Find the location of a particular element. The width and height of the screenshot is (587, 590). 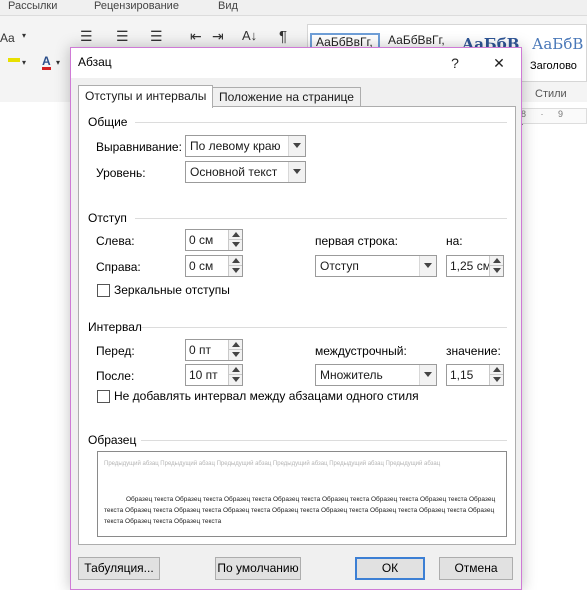

left-indent-spinner: 0 см is located at coordinates (214, 240).